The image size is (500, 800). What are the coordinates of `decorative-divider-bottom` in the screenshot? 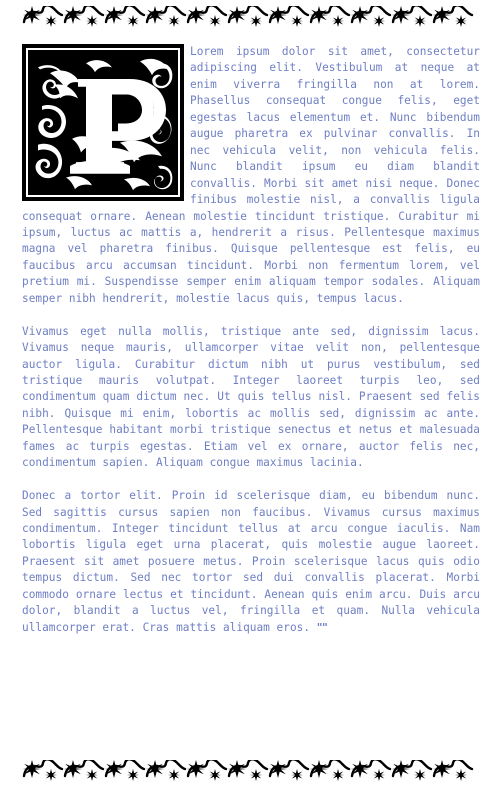 It's located at (251, 773).